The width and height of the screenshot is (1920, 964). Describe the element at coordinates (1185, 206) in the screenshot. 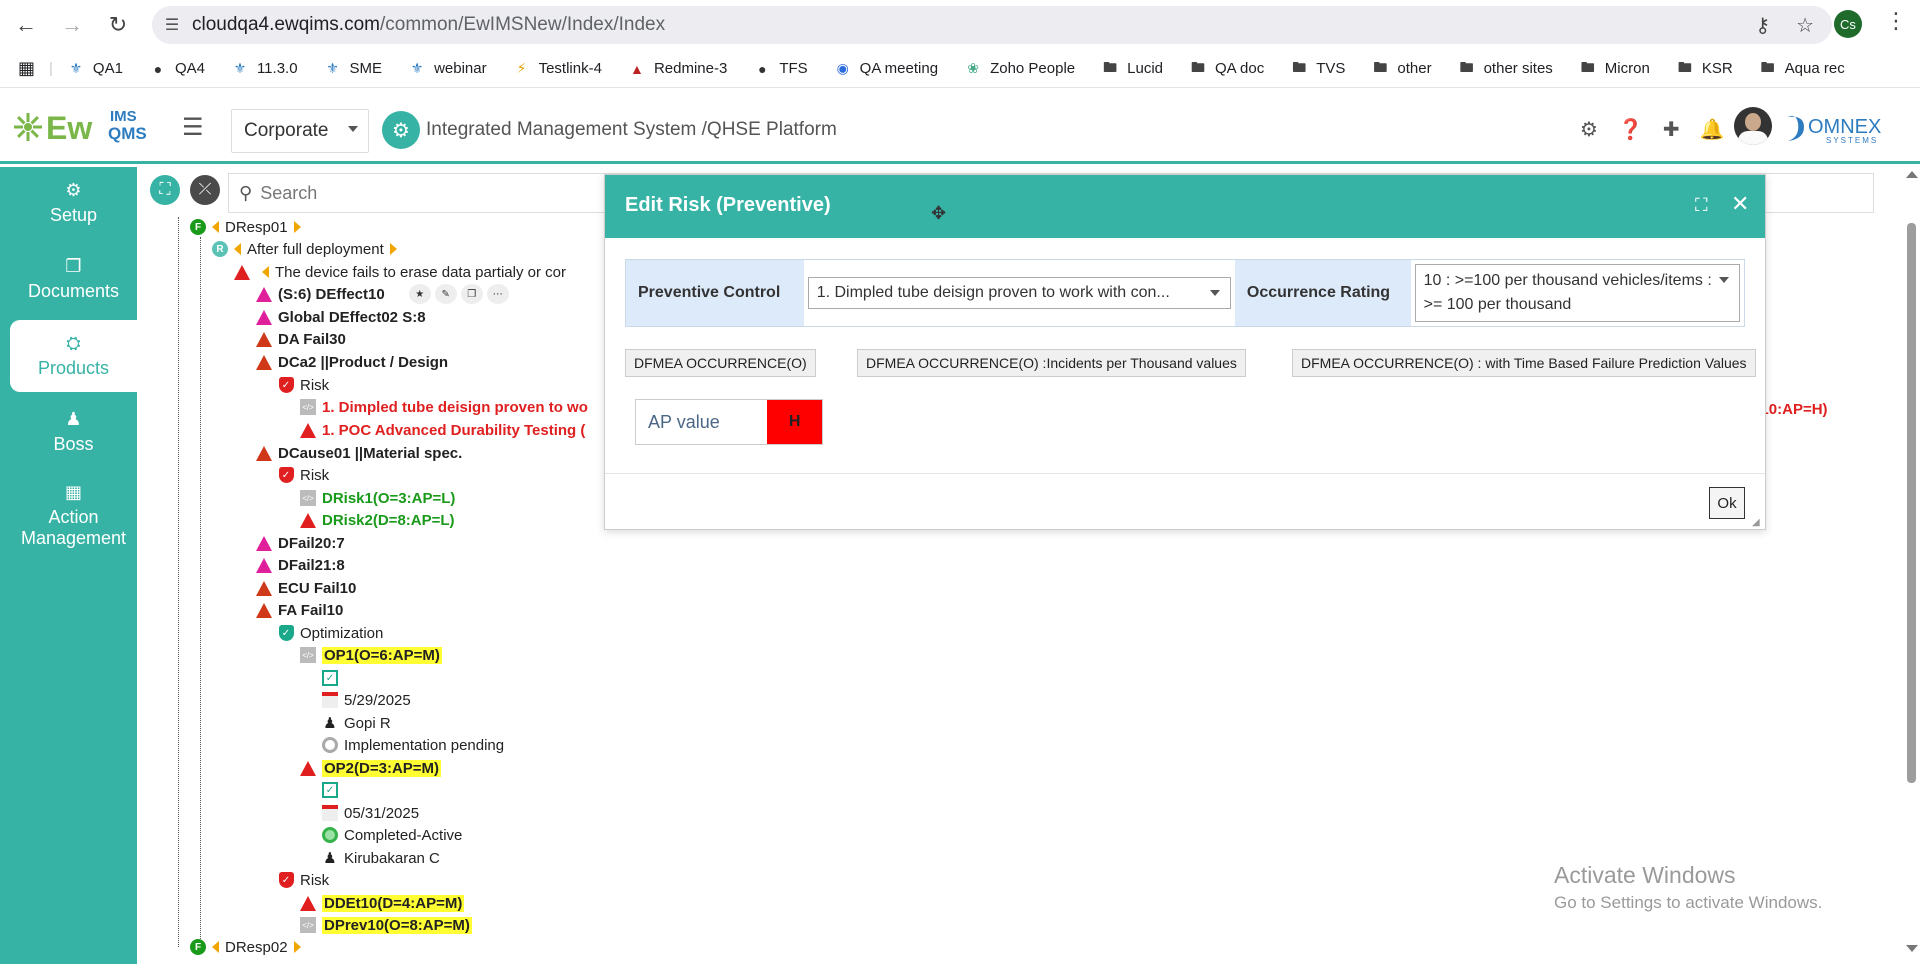

I see `dialog-header: Edit Risk (Preventive) ✥ ⛶ ✕` at that location.